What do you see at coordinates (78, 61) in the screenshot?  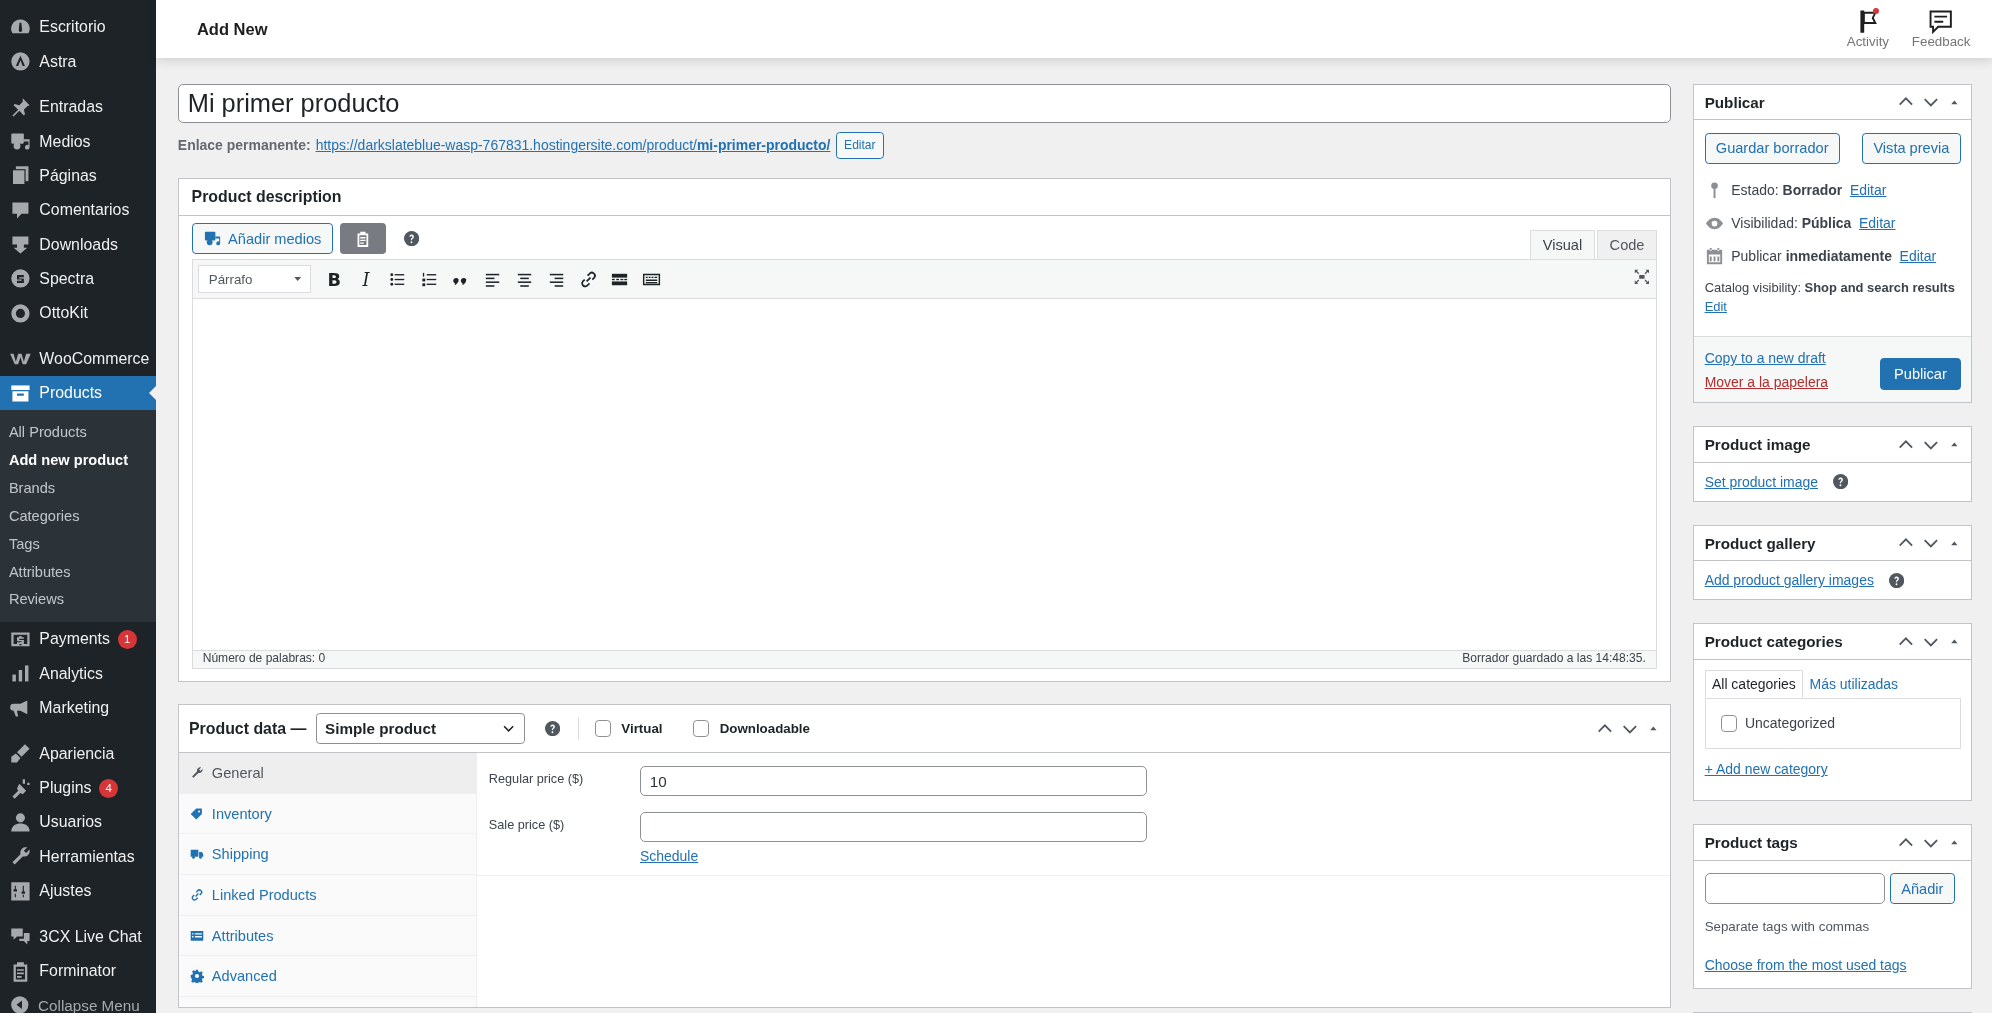 I see `sidebar-item: Astra` at bounding box center [78, 61].